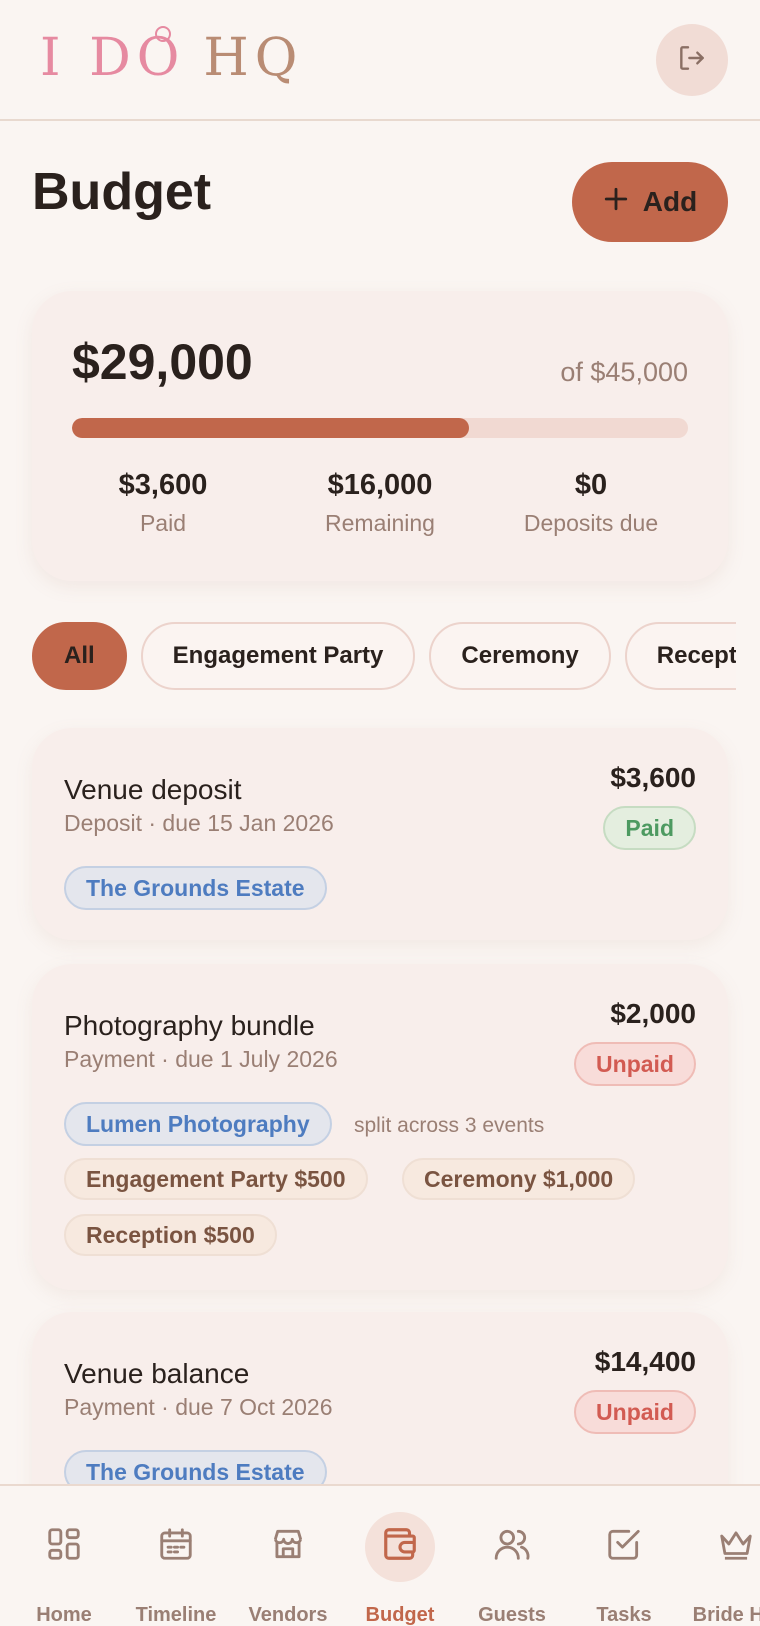 The image size is (760, 1626). I want to click on nav-vendors: Vendors, so click(288, 1569).